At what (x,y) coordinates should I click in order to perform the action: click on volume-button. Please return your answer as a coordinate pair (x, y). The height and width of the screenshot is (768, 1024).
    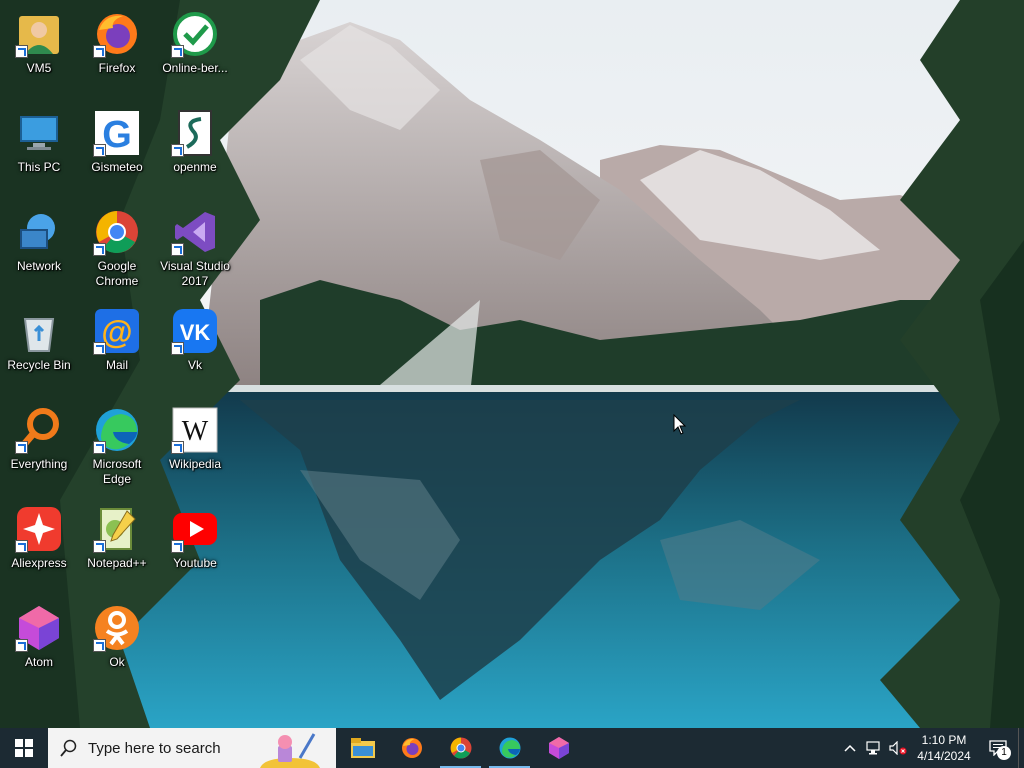
    Looking at the image, I should click on (898, 748).